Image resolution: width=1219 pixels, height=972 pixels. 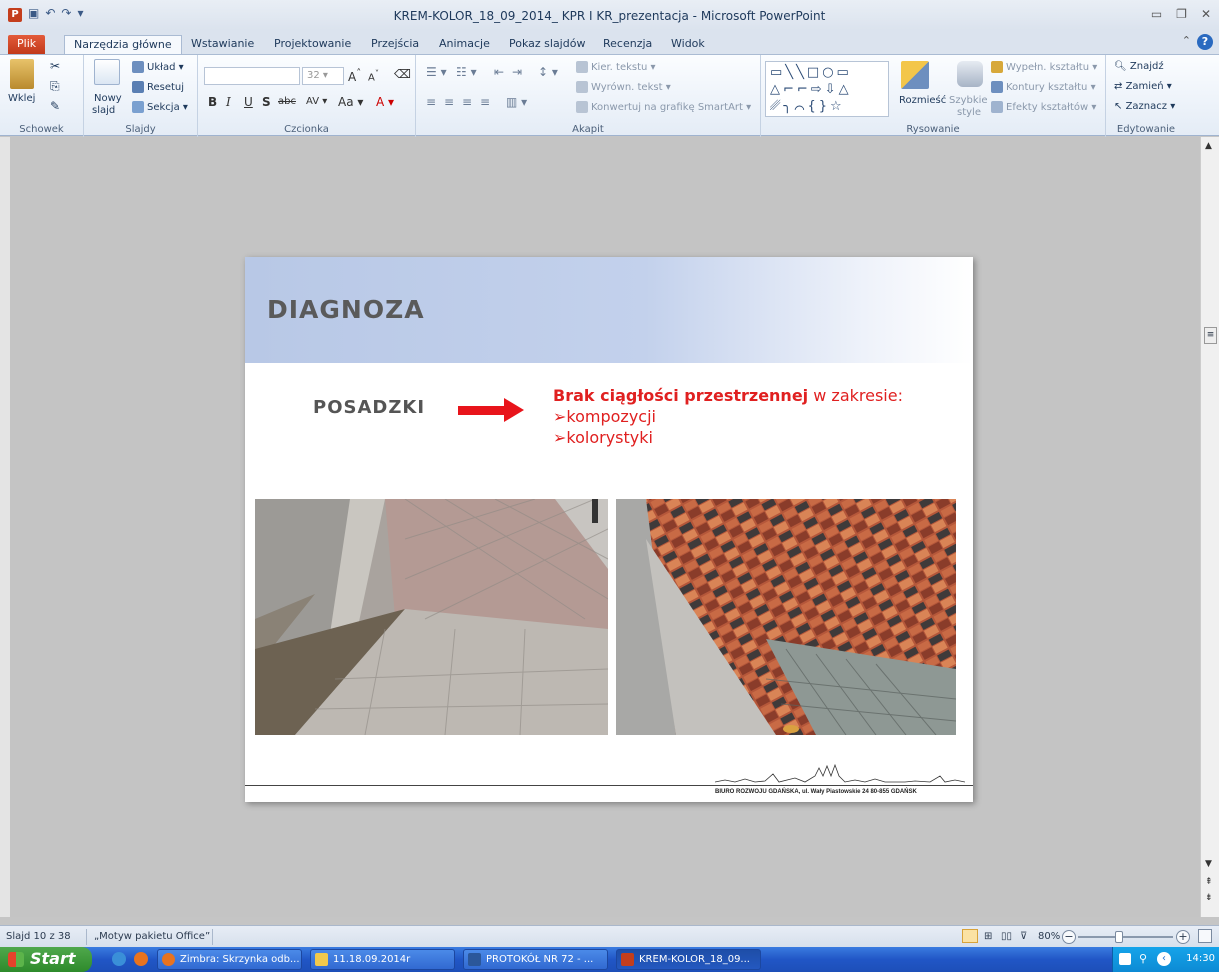 What do you see at coordinates (827, 89) in the screenshot?
I see `shapes-gallery: ▭╲╲□○▭ △⌐⌐⇨⇩△ ␥╮⌒{}☆` at bounding box center [827, 89].